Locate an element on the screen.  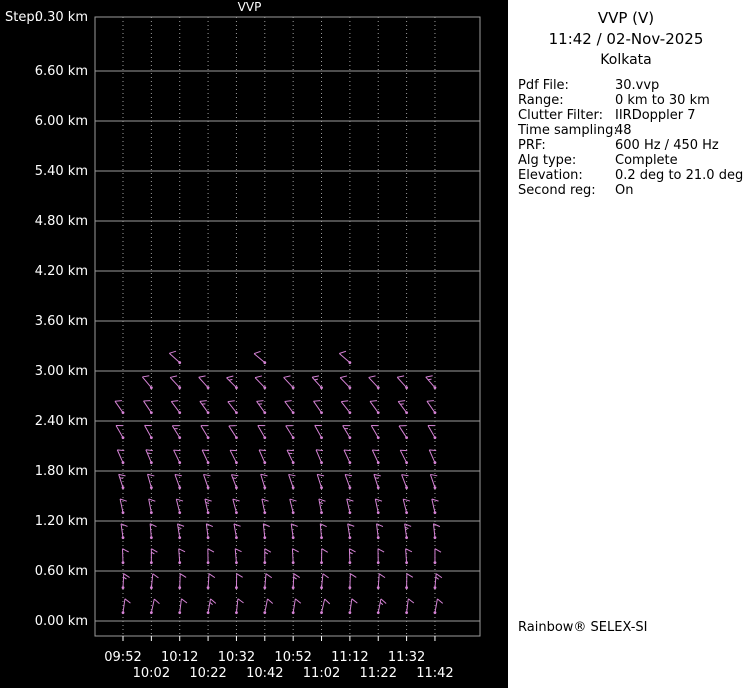
field-label: PRF: is located at coordinates (532, 145).